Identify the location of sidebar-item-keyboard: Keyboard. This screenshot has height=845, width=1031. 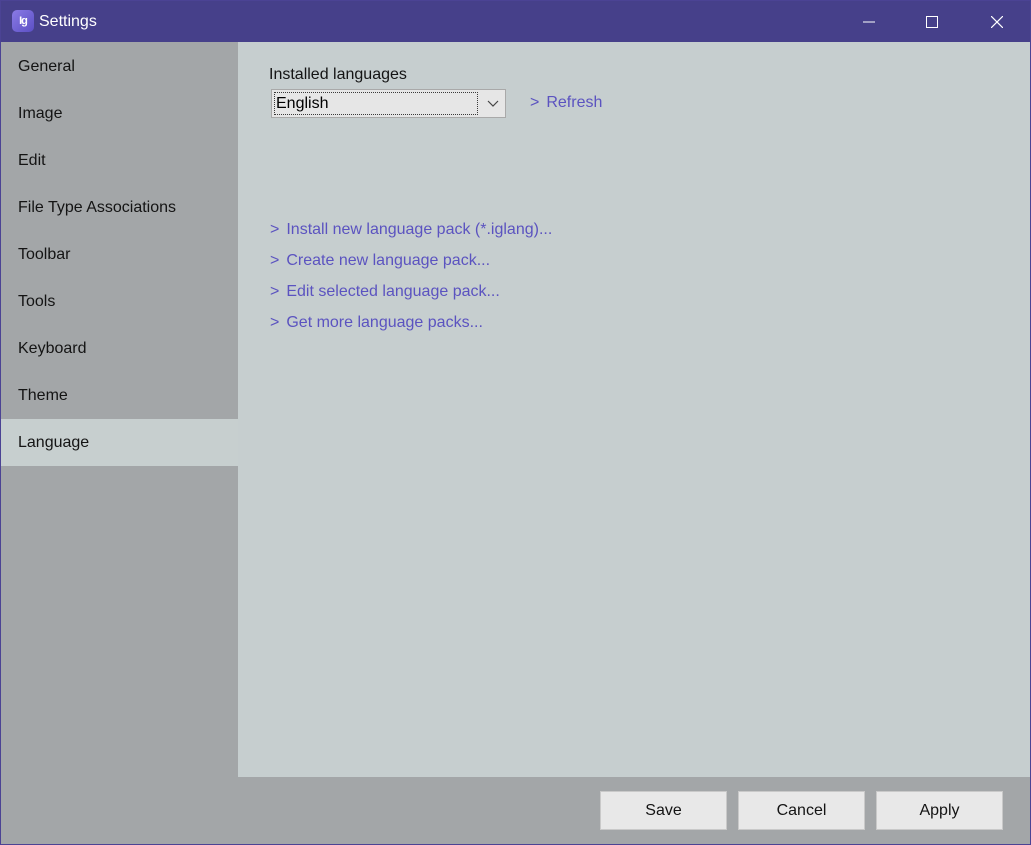
(119, 348).